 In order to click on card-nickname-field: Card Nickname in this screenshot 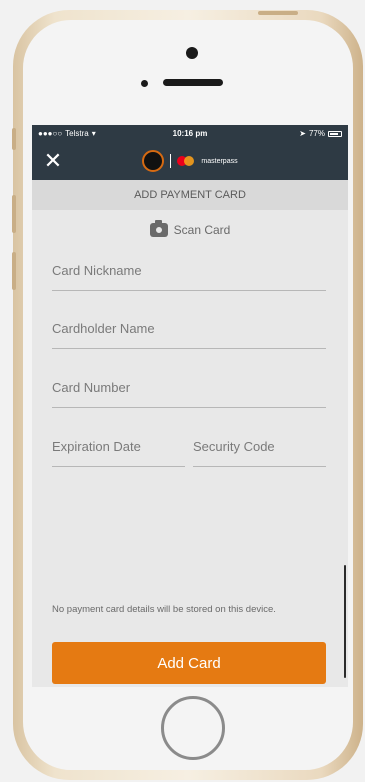, I will do `click(189, 271)`.